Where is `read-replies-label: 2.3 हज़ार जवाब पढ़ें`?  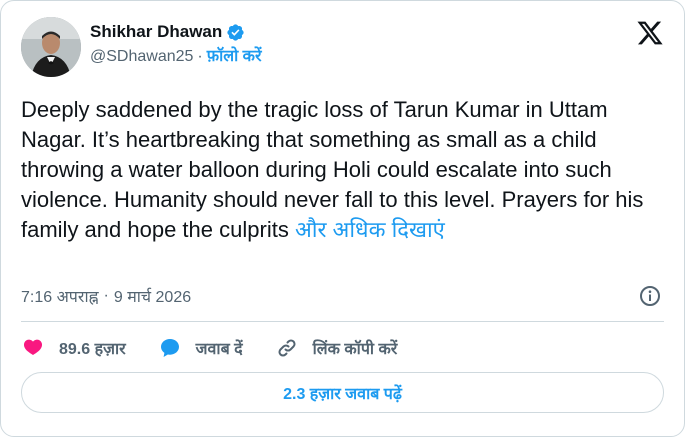
read-replies-label: 2.3 हज़ार जवाब पढ़ें is located at coordinates (342, 394).